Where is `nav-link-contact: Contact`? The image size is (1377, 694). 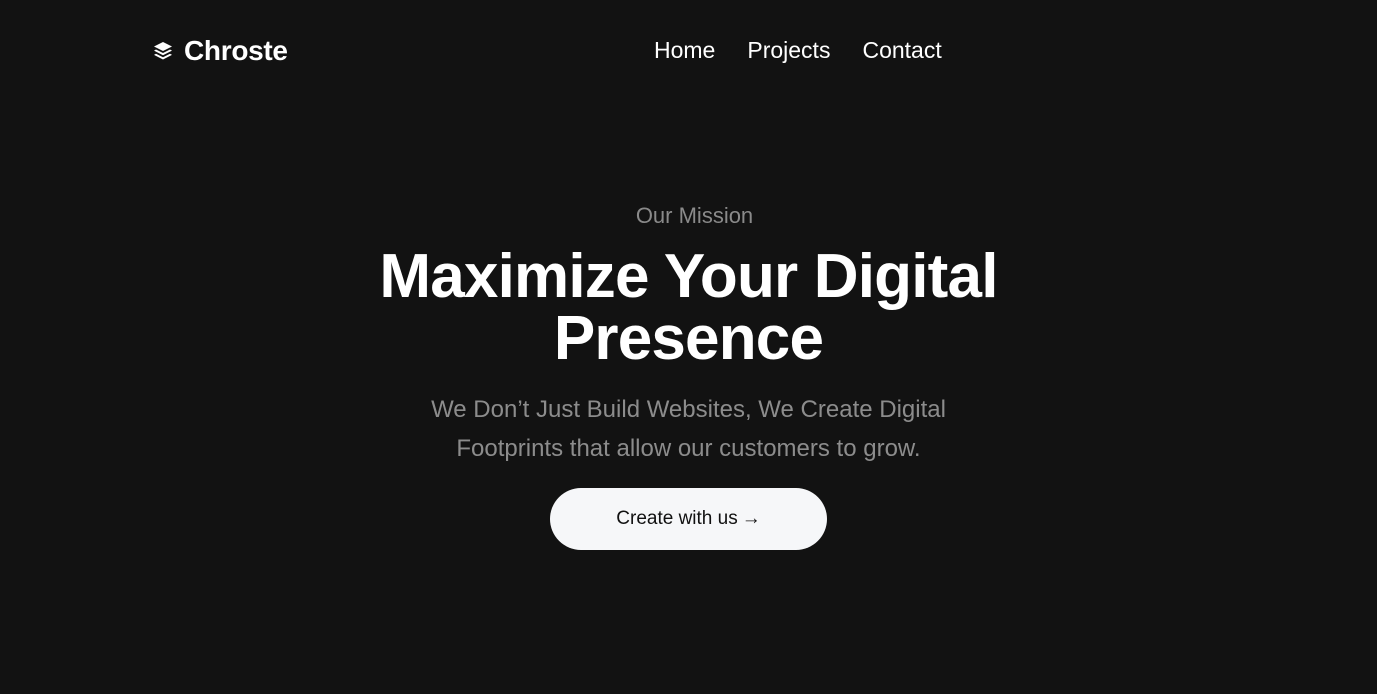 nav-link-contact: Contact is located at coordinates (901, 50).